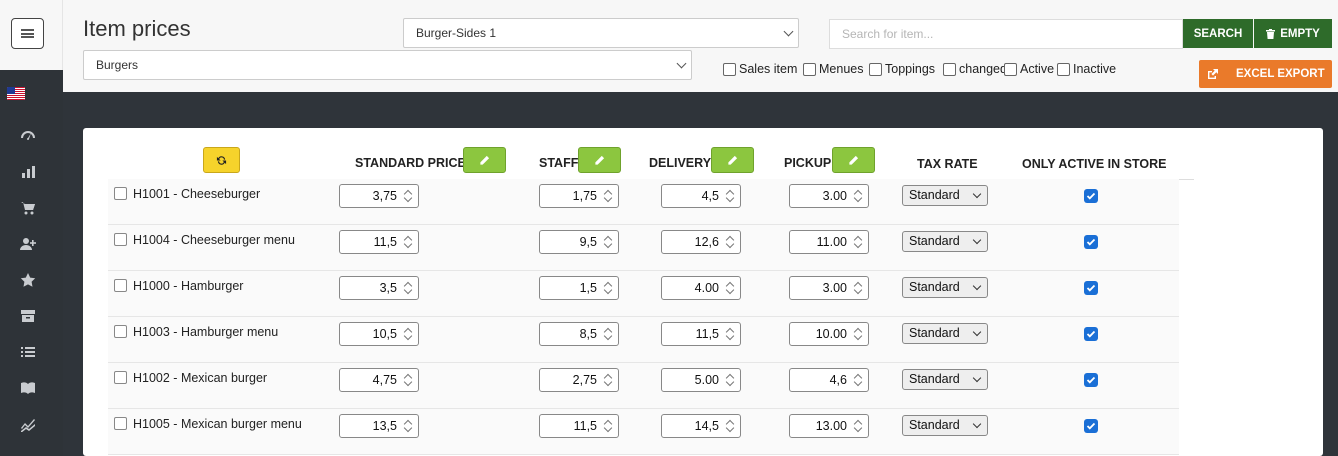  I want to click on excel-export-button: EXCEL EXPORT, so click(1265, 74).